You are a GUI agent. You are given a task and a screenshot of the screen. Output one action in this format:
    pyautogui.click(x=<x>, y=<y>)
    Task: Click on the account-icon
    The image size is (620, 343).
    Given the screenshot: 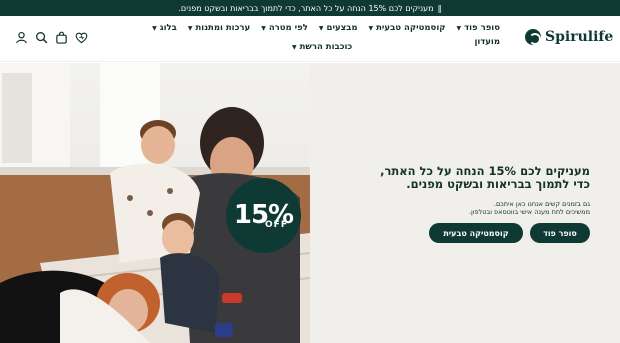 What is the action you would take?
    pyautogui.click(x=21, y=37)
    